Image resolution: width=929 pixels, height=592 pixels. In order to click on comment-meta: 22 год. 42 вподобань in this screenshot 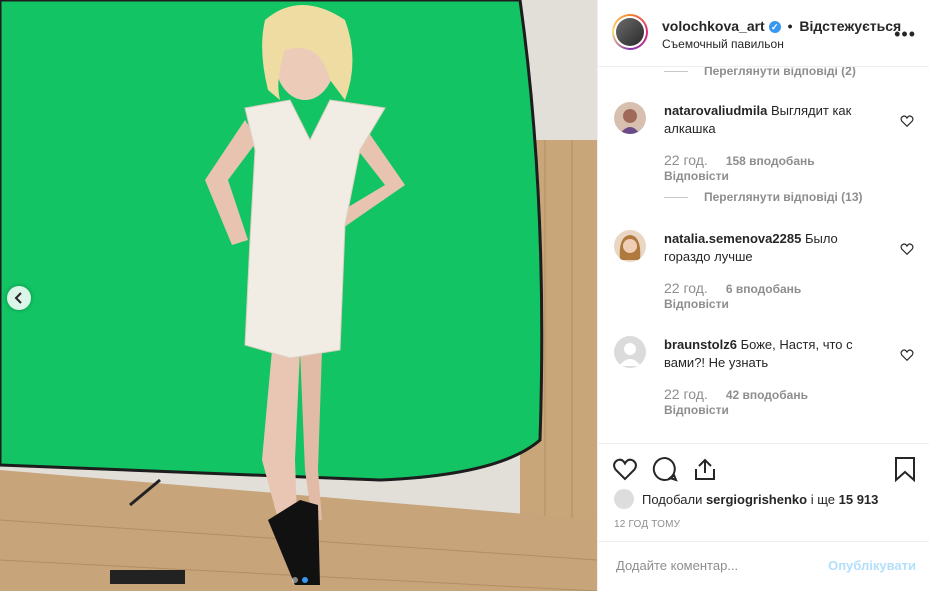, I will do `click(736, 394)`.